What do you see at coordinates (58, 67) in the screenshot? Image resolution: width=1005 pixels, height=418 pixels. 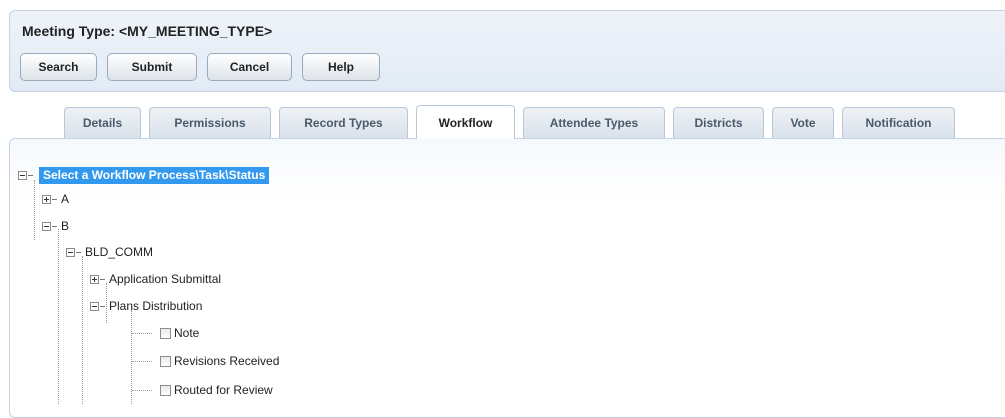 I see `search-button: Search` at bounding box center [58, 67].